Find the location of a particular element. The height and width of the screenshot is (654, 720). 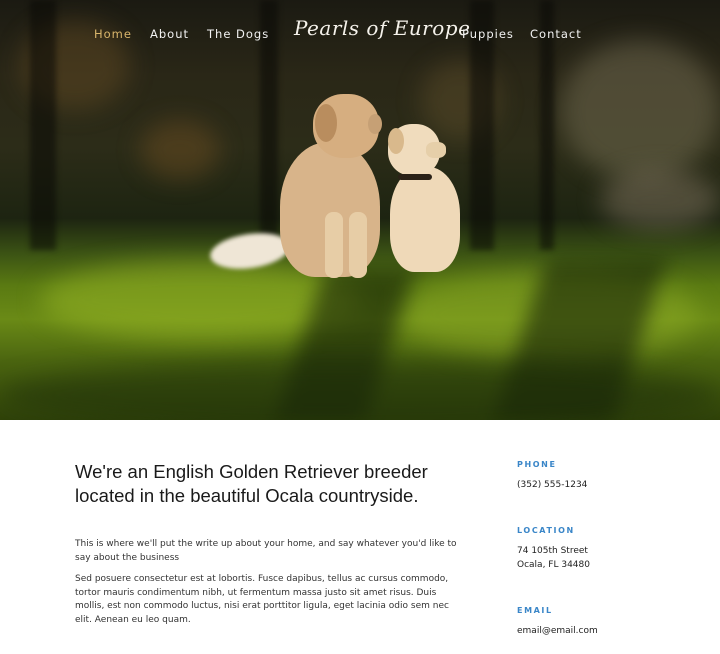

nav-the-dogs-link: The Dogs is located at coordinates (238, 34).